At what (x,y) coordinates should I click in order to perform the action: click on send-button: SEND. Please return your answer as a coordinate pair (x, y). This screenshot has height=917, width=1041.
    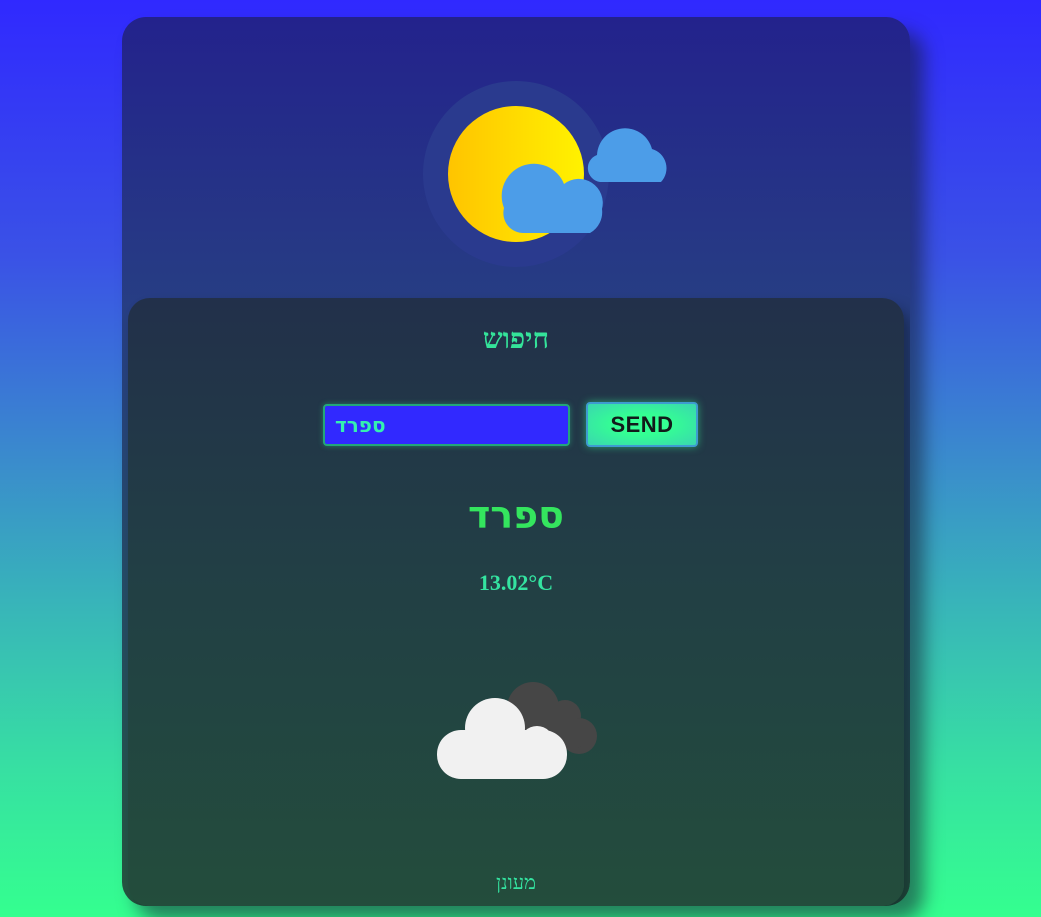
    Looking at the image, I should click on (642, 424).